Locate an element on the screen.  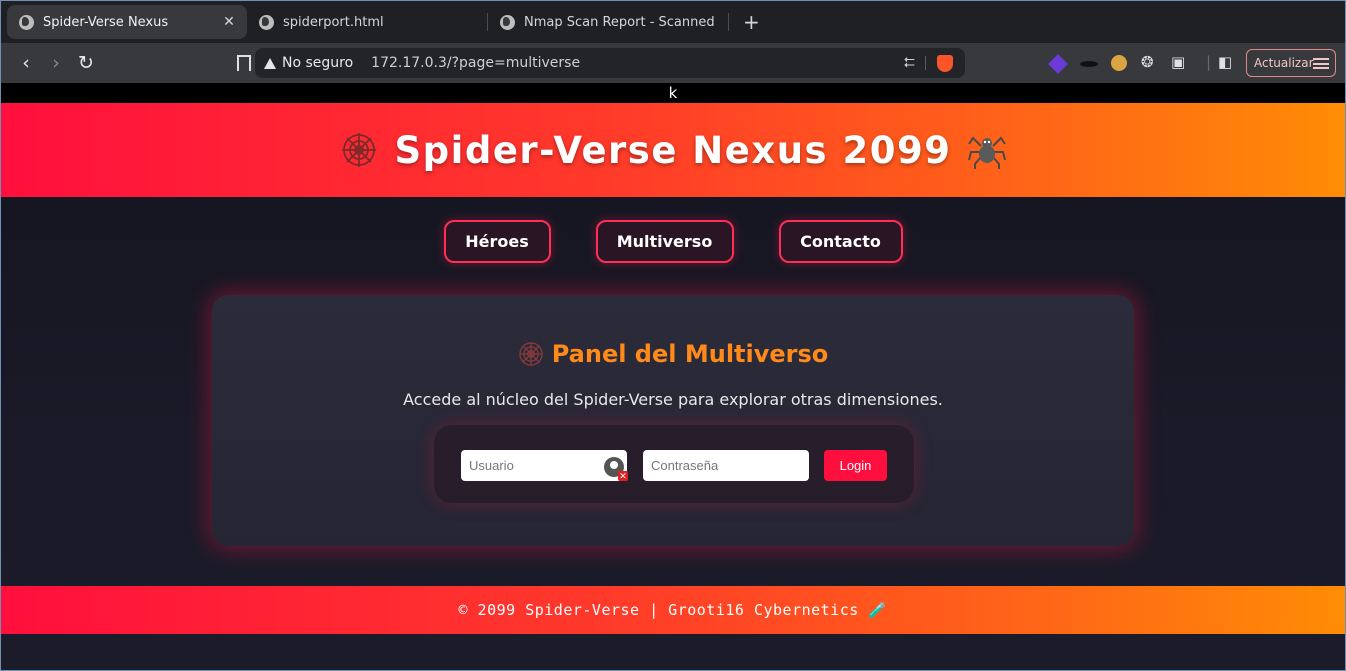
extensions-puzzle-icon: ❂ is located at coordinates (1147, 62).